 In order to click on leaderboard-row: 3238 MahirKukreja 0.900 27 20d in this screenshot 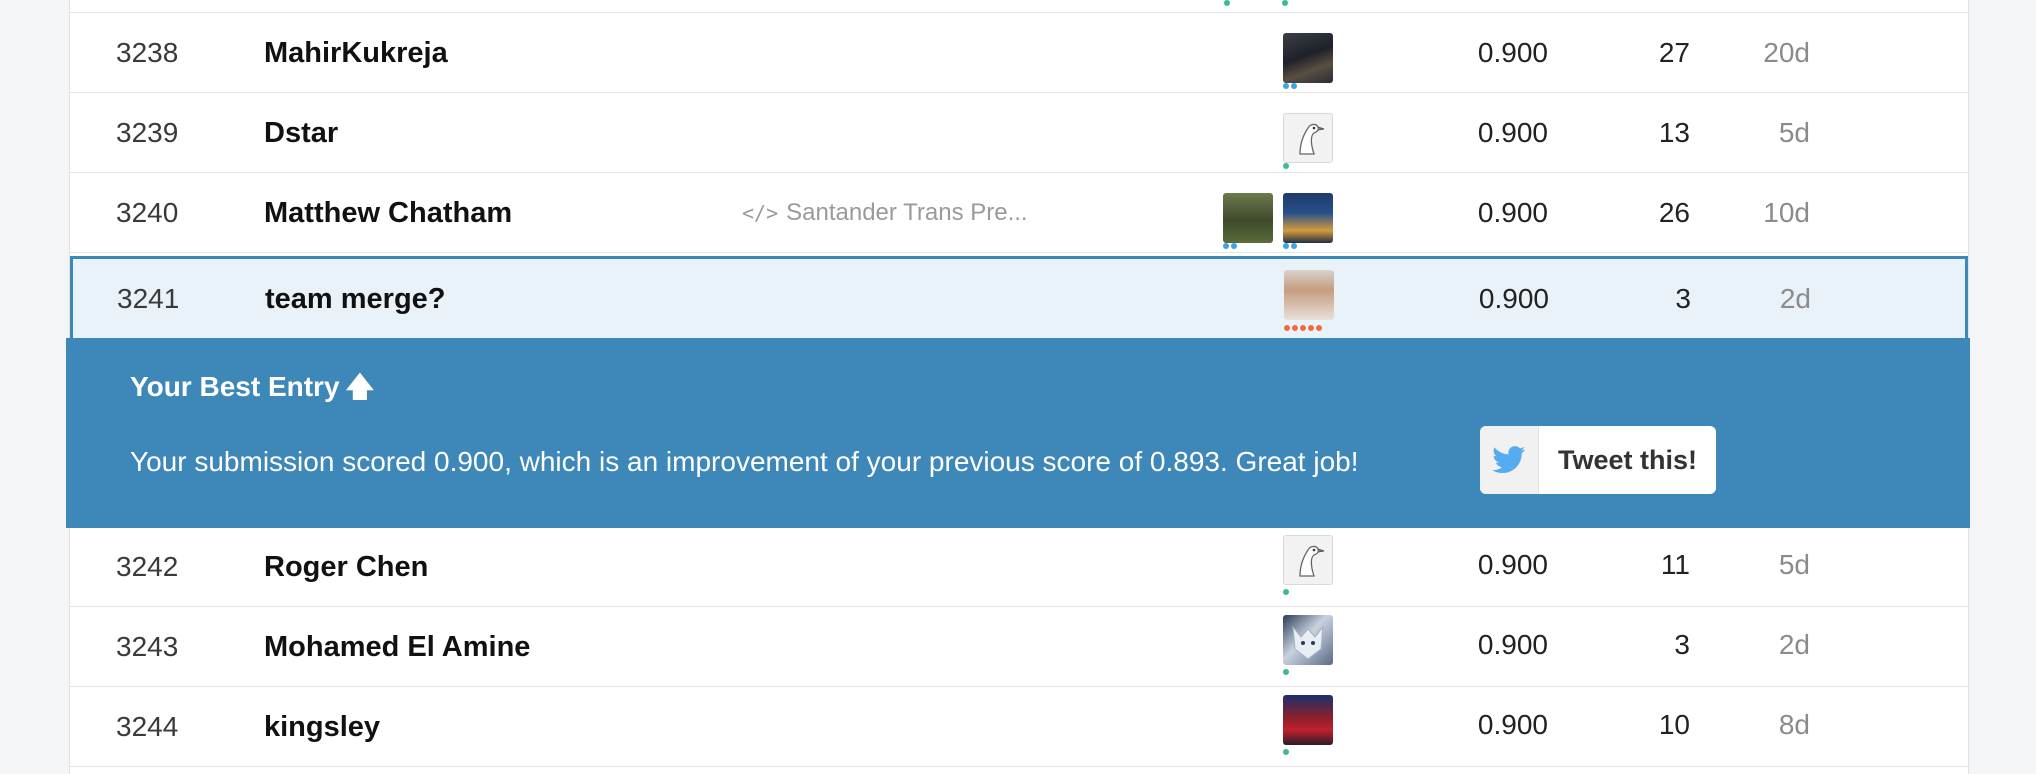, I will do `click(1019, 53)`.